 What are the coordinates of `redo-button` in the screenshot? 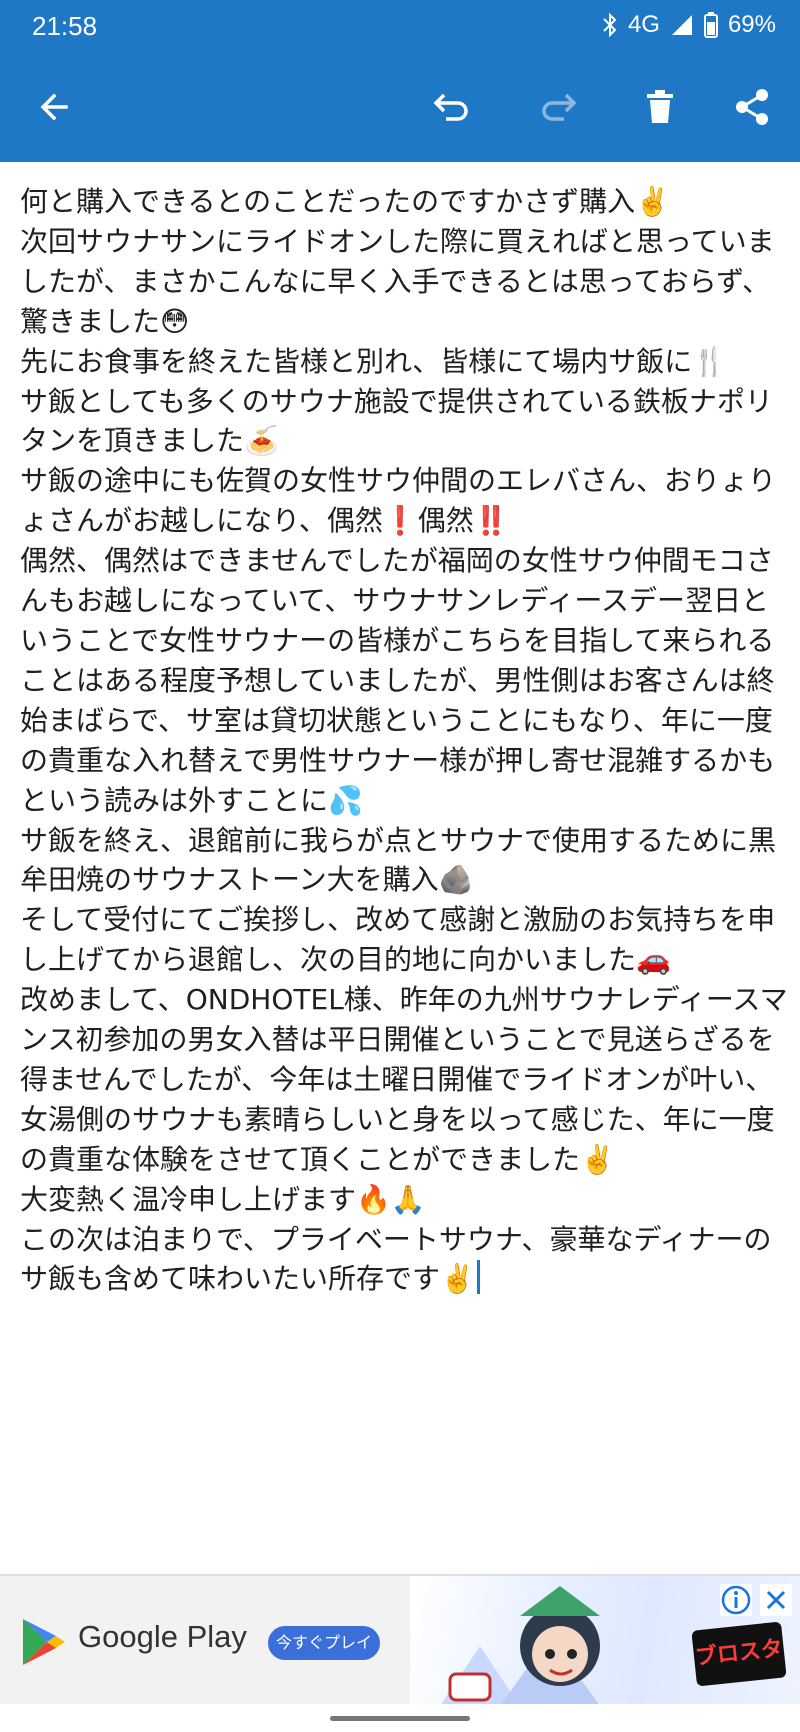 It's located at (558, 107).